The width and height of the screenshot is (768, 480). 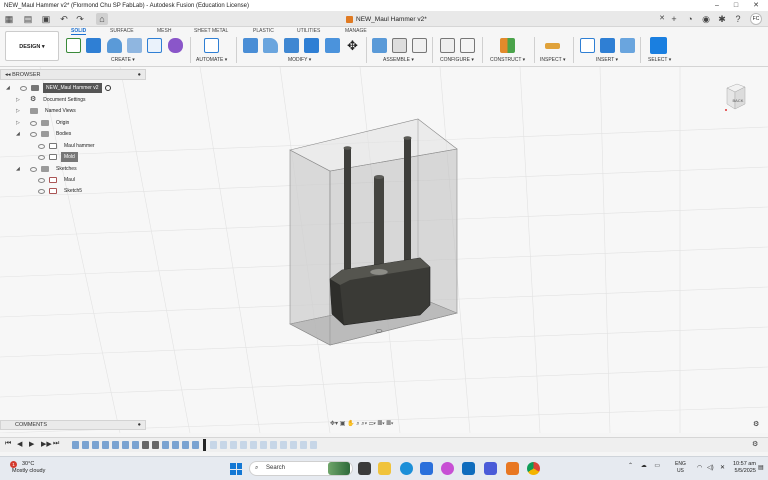 What do you see at coordinates (102, 19) in the screenshot?
I see `home-icon: ⌂` at bounding box center [102, 19].